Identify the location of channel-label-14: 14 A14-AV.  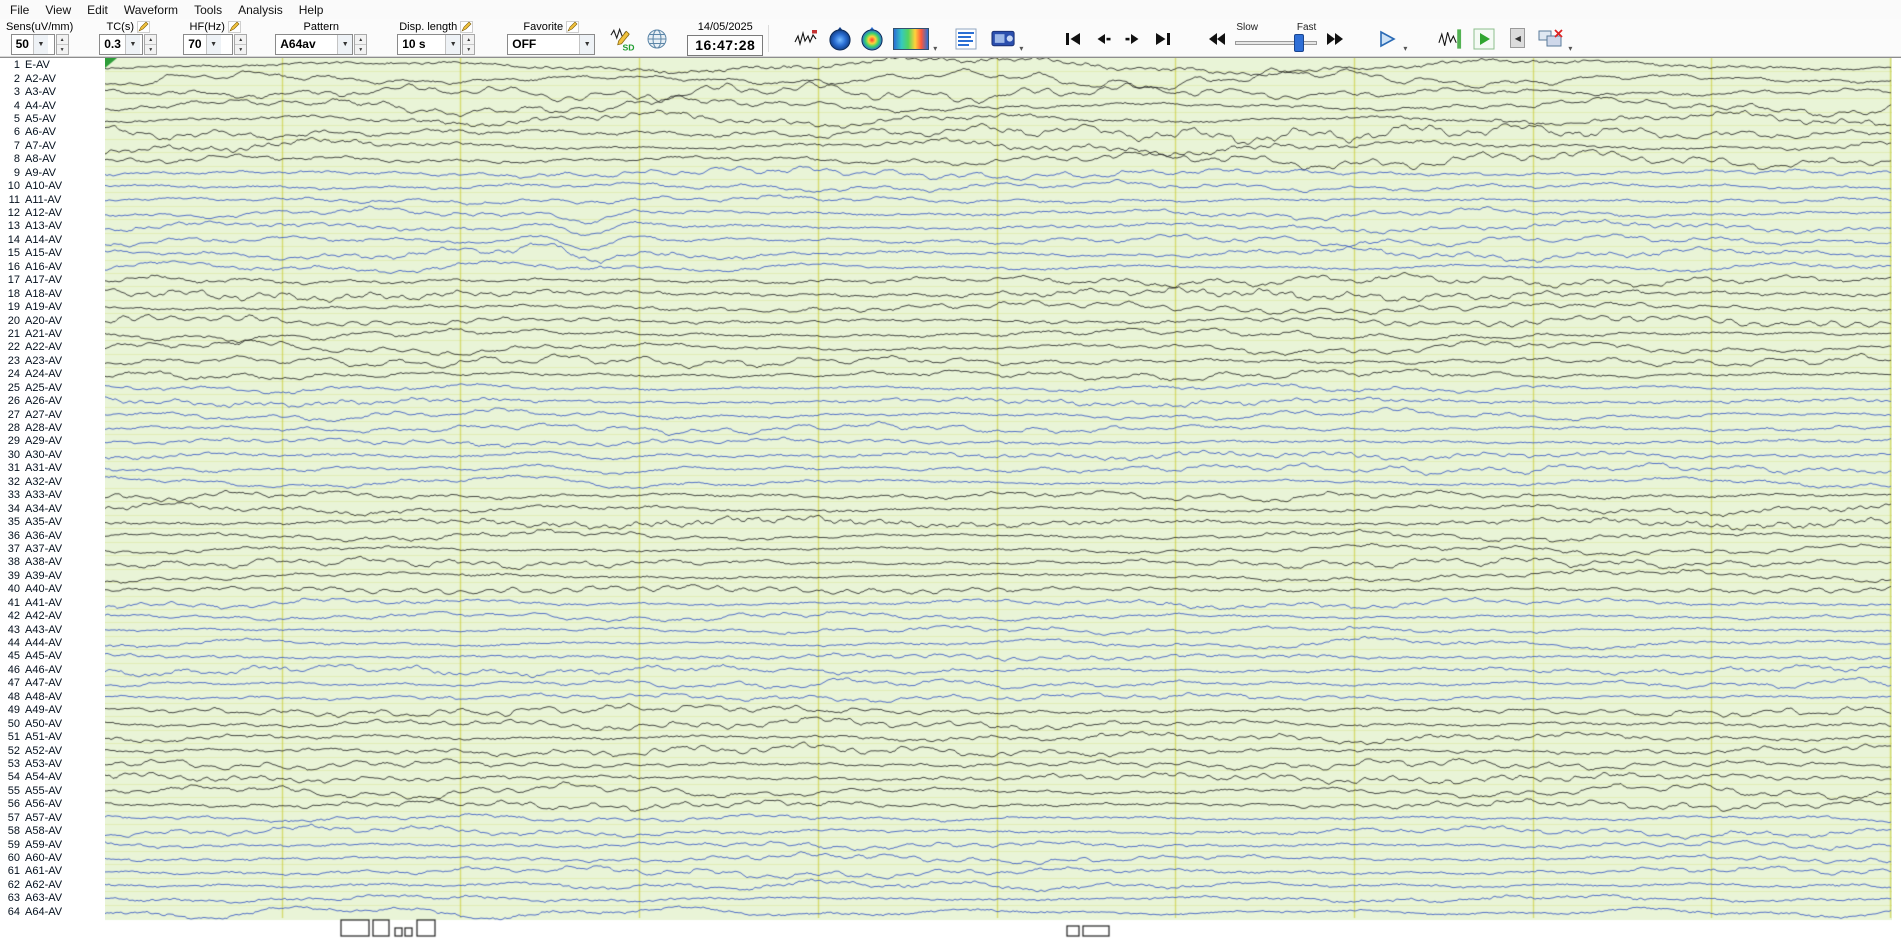
(52, 240).